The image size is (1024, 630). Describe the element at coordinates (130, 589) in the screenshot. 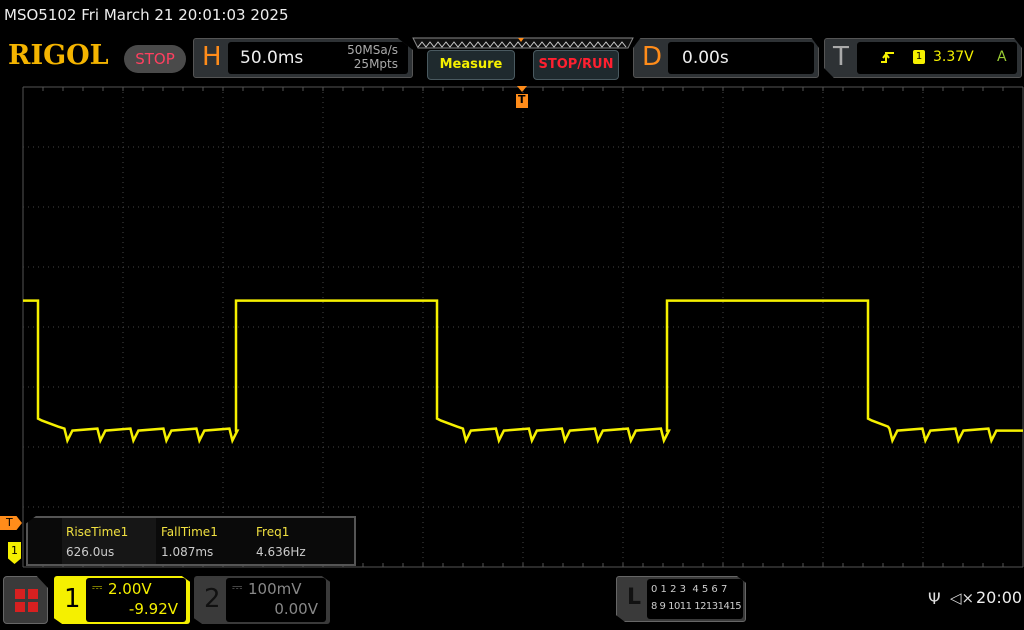

I see `channel-scale: 2.00V` at that location.